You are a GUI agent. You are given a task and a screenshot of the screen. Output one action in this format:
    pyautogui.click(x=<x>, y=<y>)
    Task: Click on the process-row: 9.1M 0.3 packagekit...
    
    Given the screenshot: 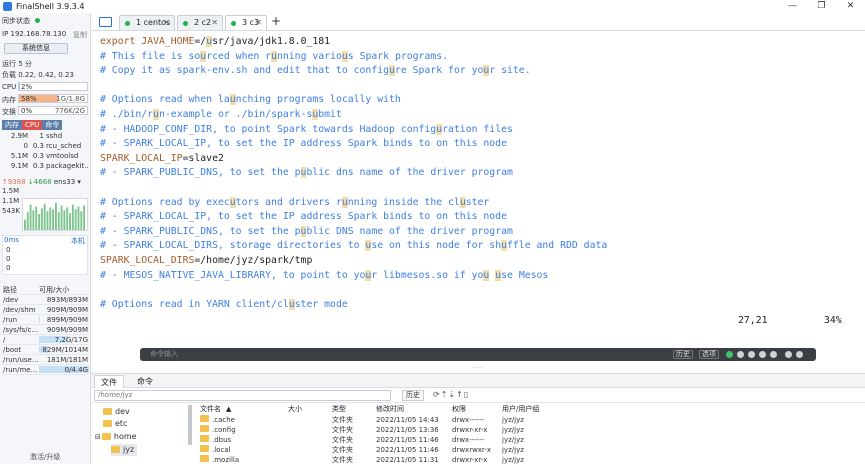 What is the action you would take?
    pyautogui.click(x=45, y=166)
    